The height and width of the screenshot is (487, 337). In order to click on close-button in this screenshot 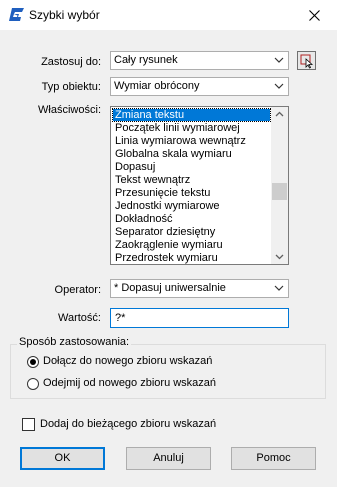, I will do `click(314, 15)`.